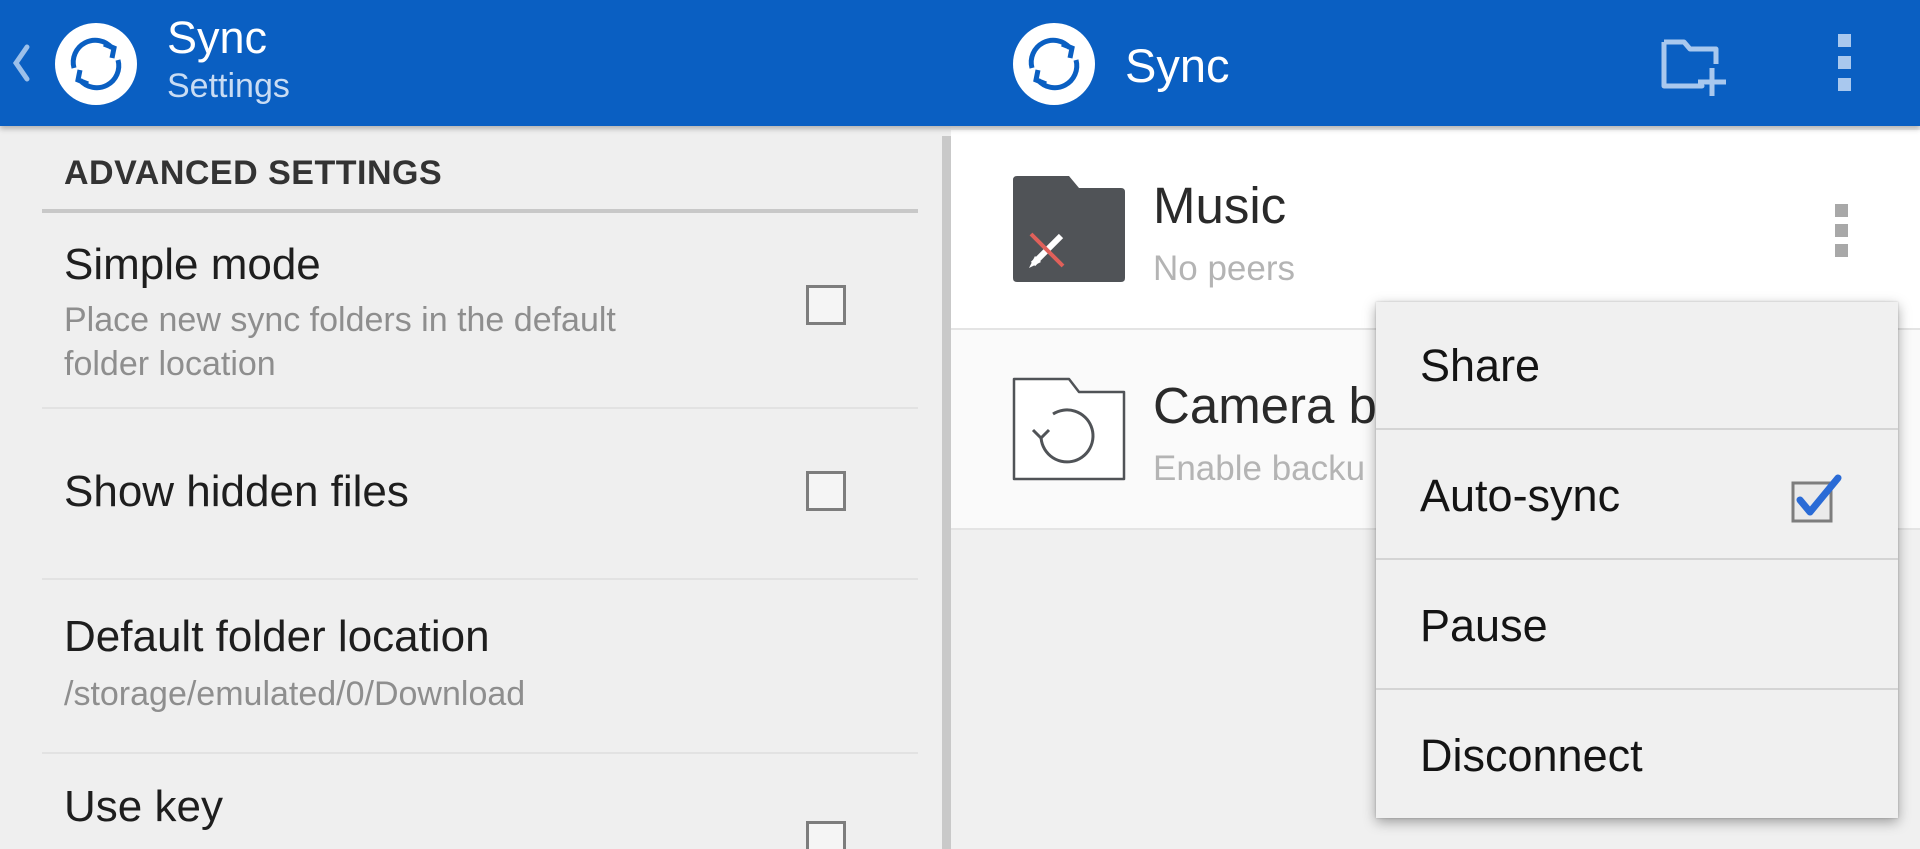 Image resolution: width=1920 pixels, height=849 pixels. I want to click on folder-status: Enable backu, so click(1259, 468).